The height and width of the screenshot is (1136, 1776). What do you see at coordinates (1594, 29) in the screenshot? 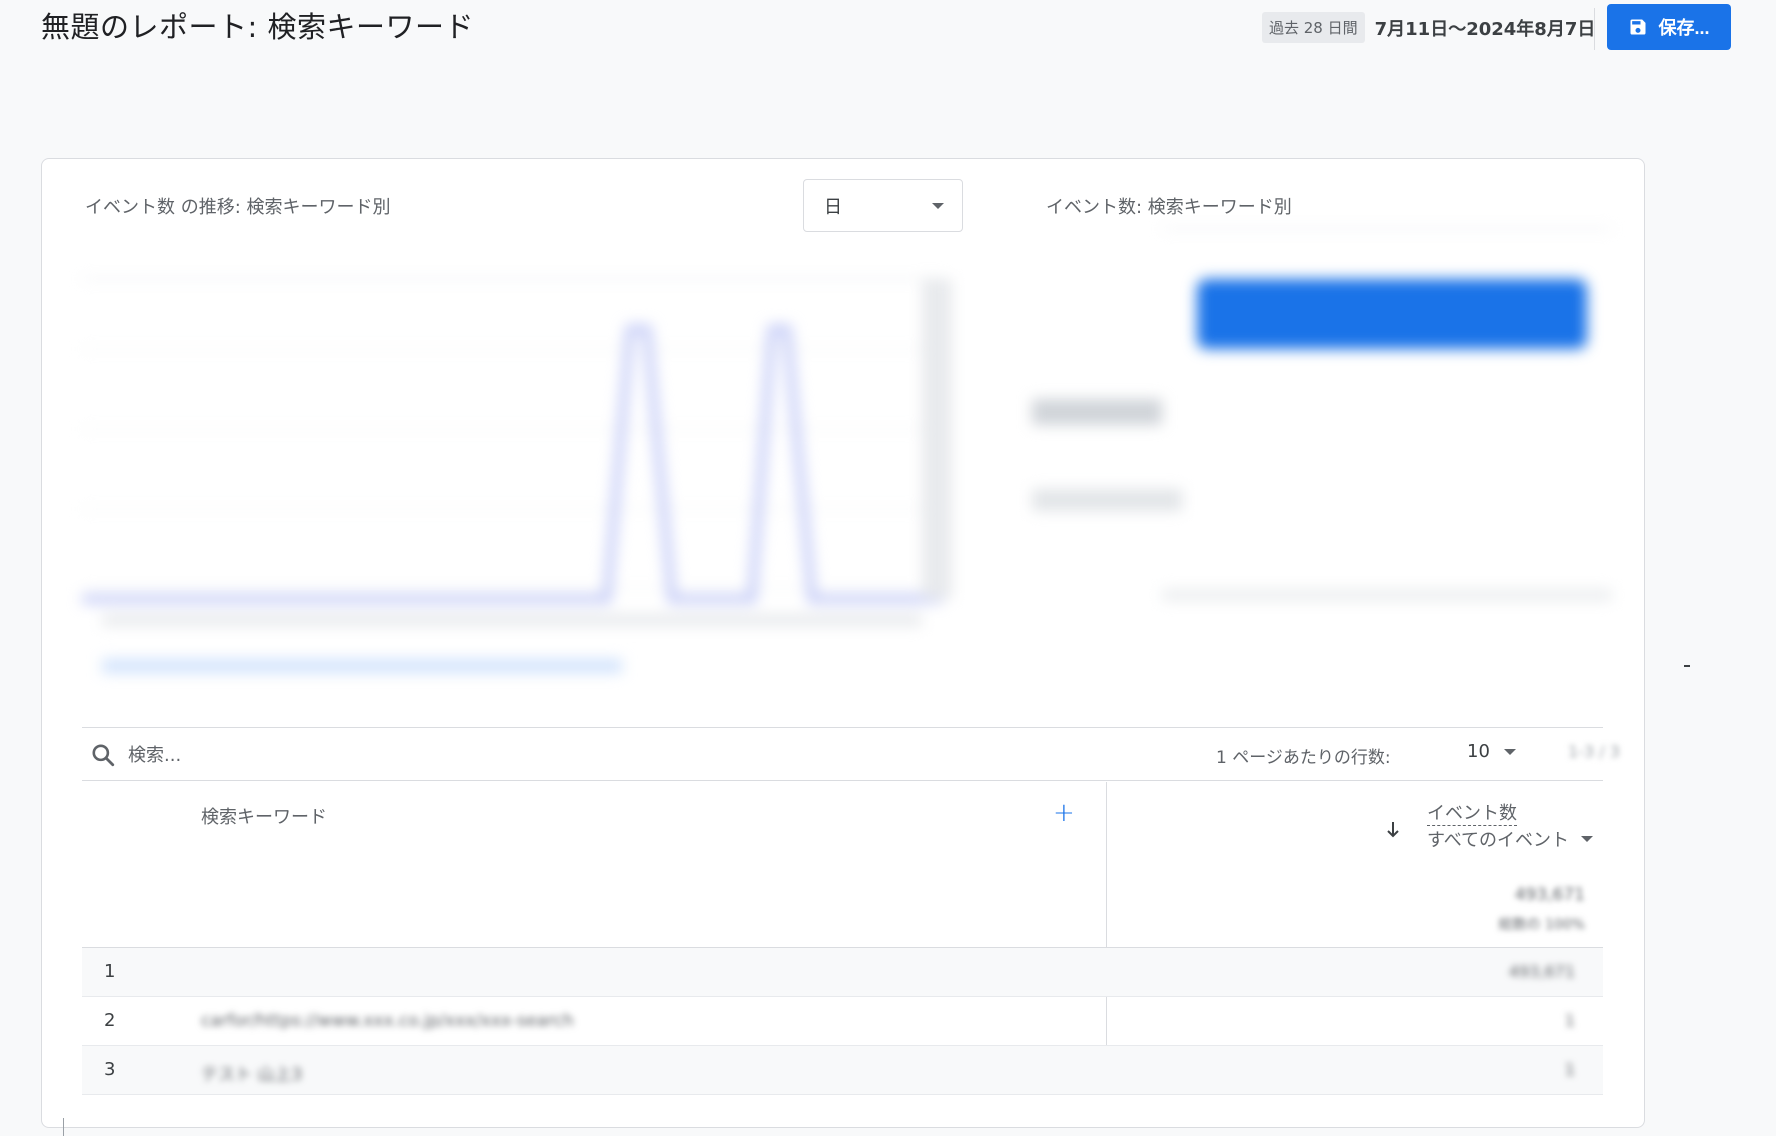
I see `header-divider` at bounding box center [1594, 29].